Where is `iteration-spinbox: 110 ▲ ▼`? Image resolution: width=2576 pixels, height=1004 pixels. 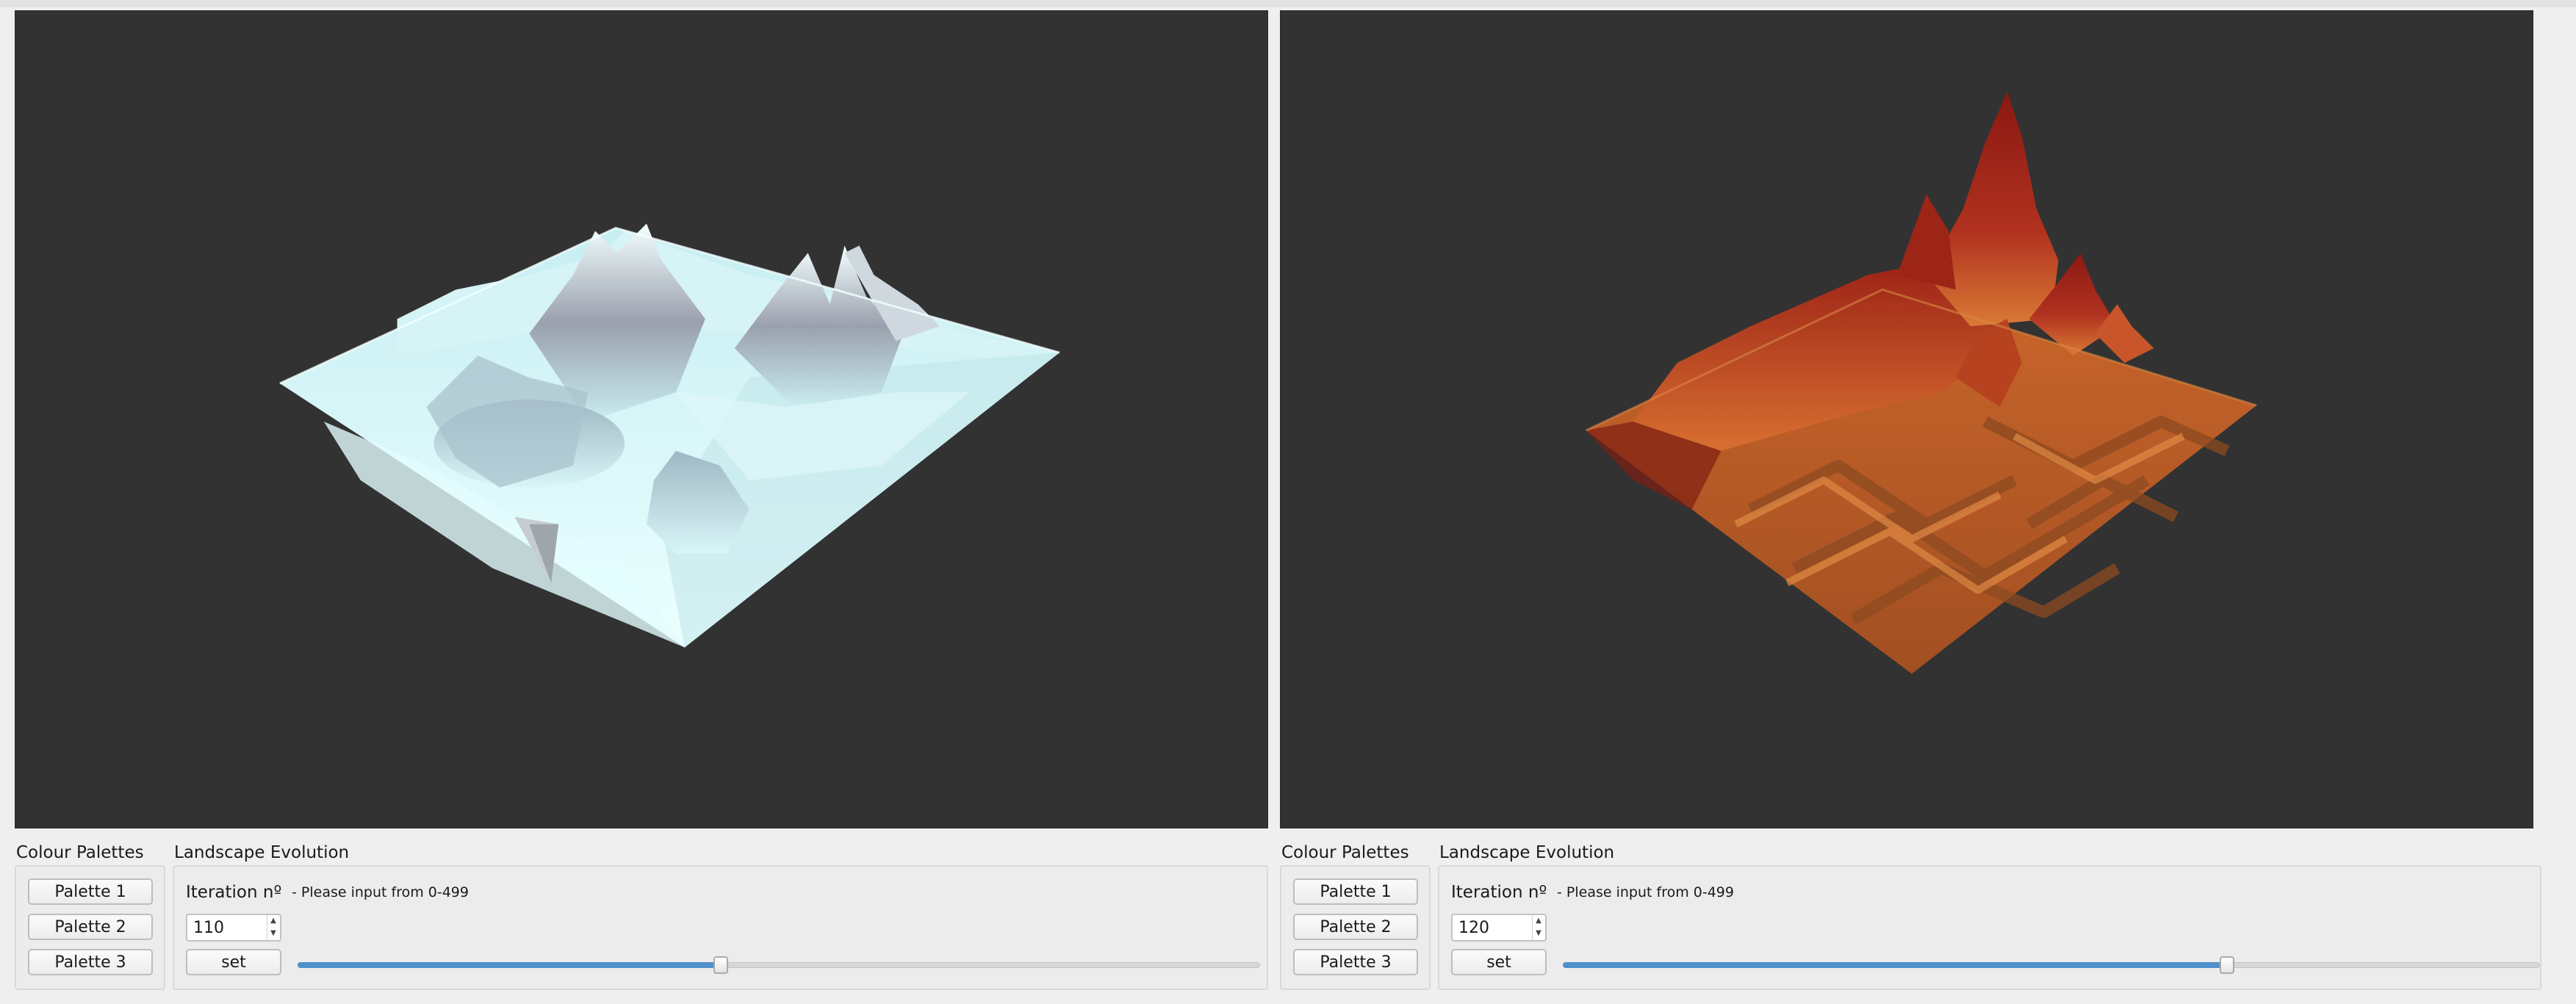
iteration-spinbox: 110 ▲ ▼ is located at coordinates (233, 928).